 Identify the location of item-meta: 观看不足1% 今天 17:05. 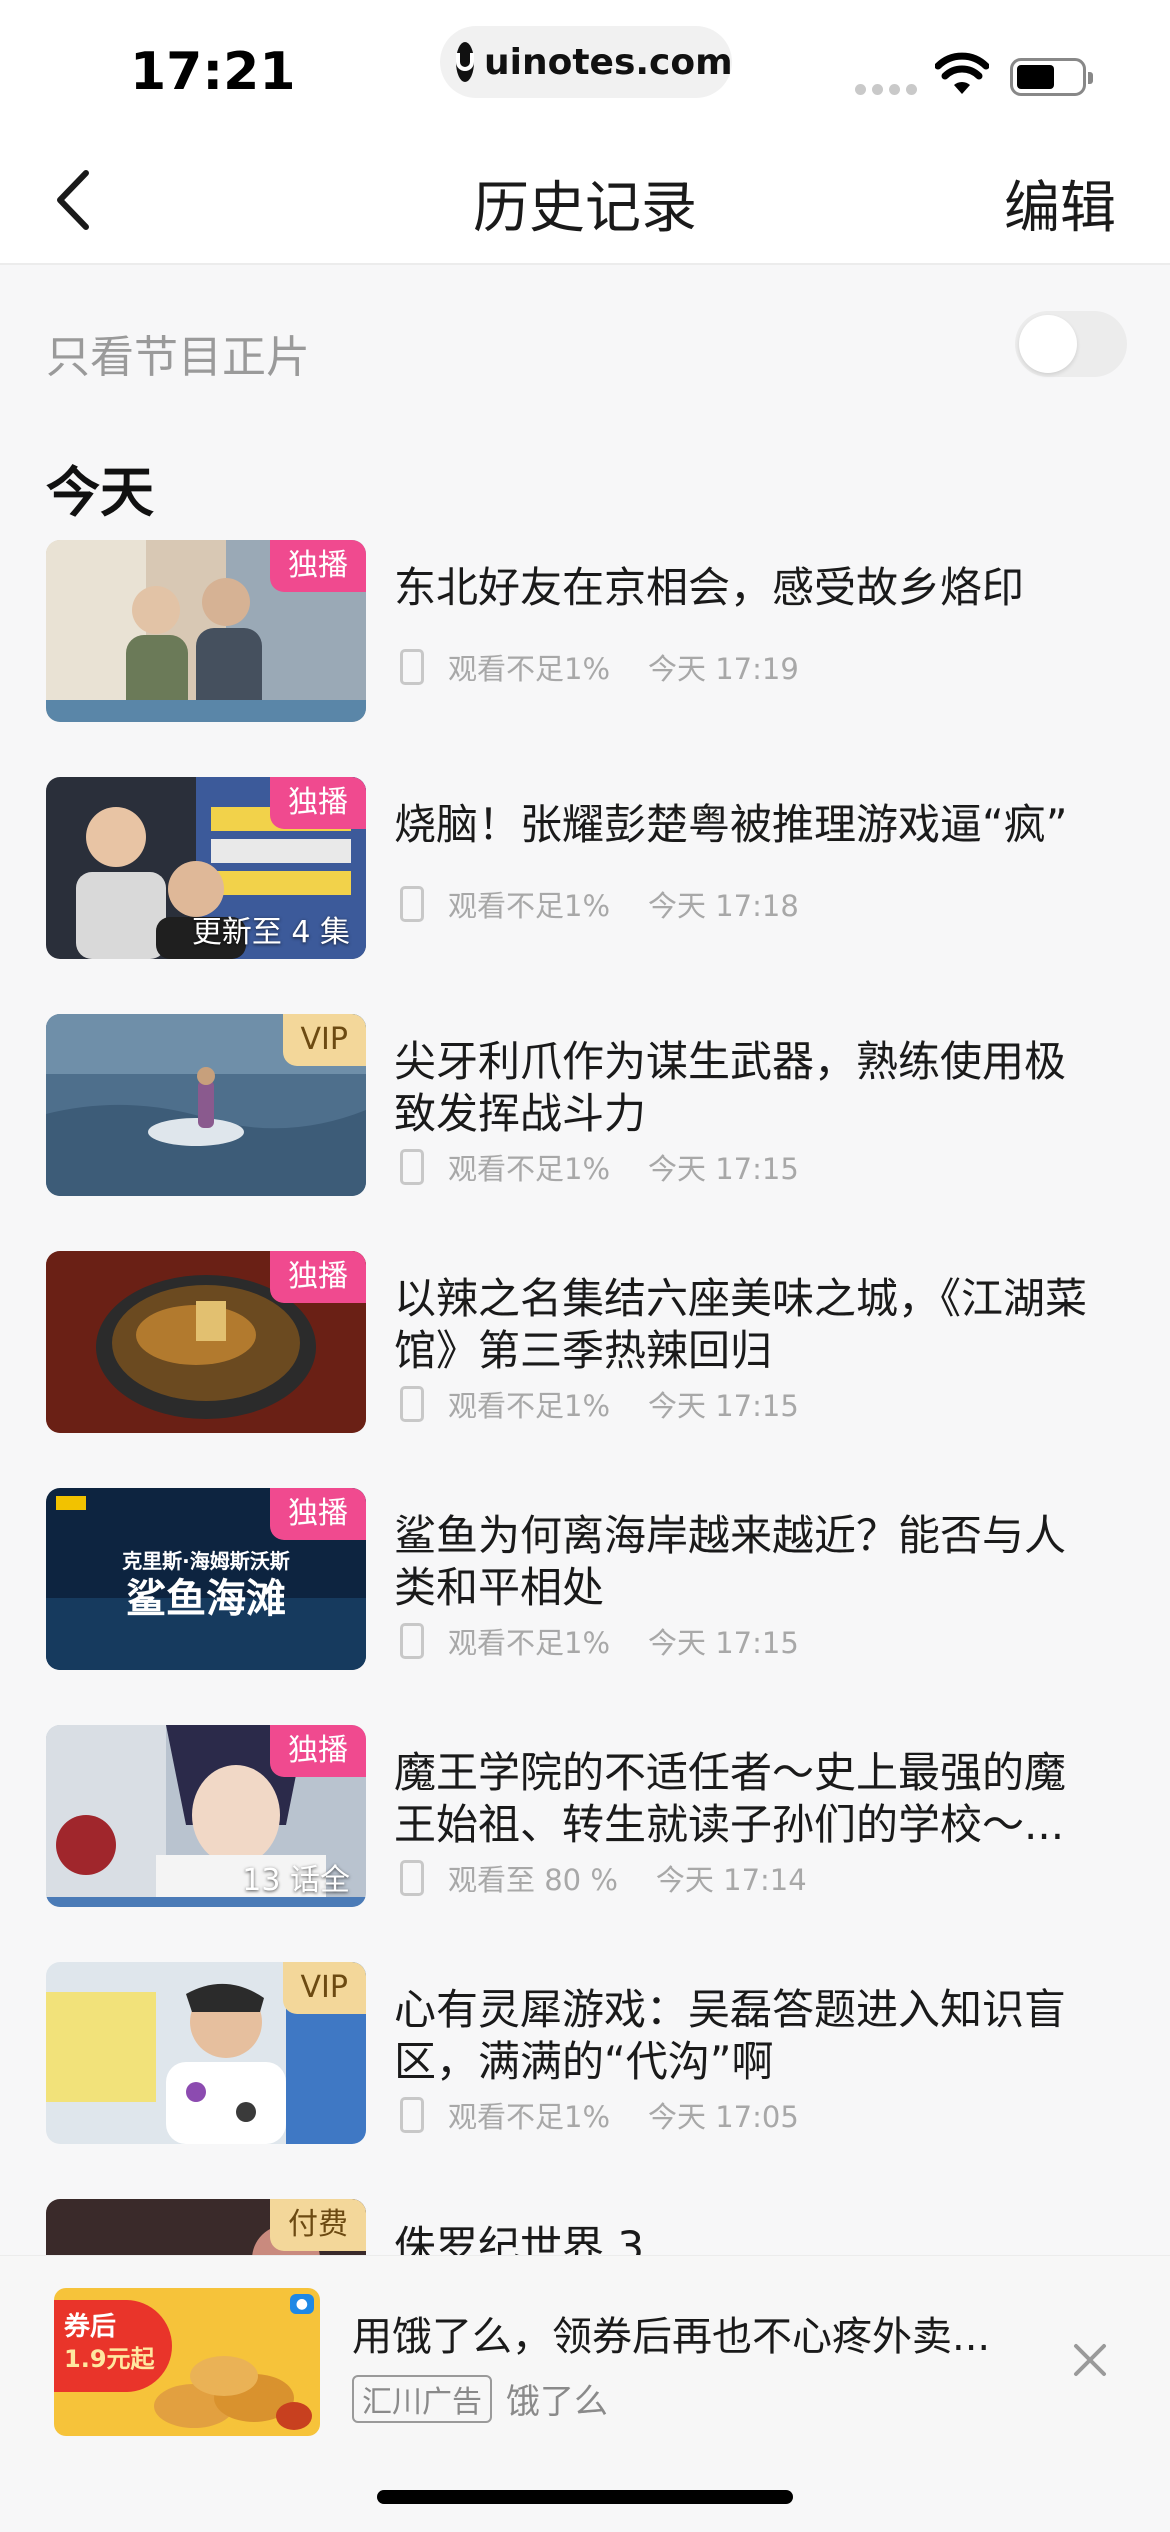
(599, 2115).